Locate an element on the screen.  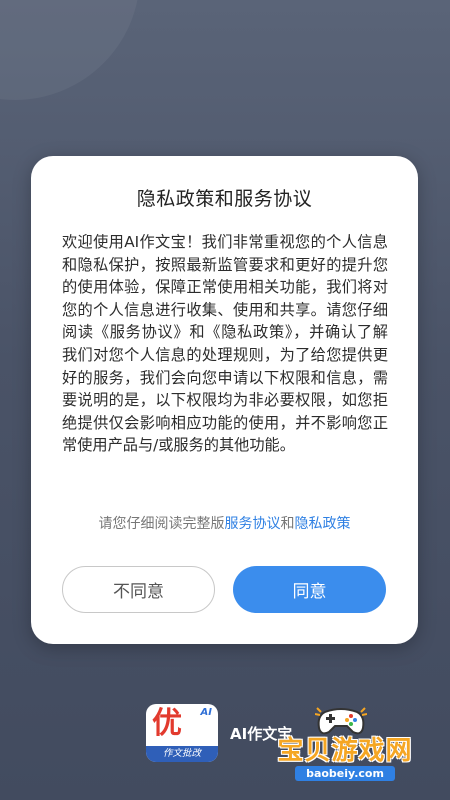
background-decoration is located at coordinates (70, 50).